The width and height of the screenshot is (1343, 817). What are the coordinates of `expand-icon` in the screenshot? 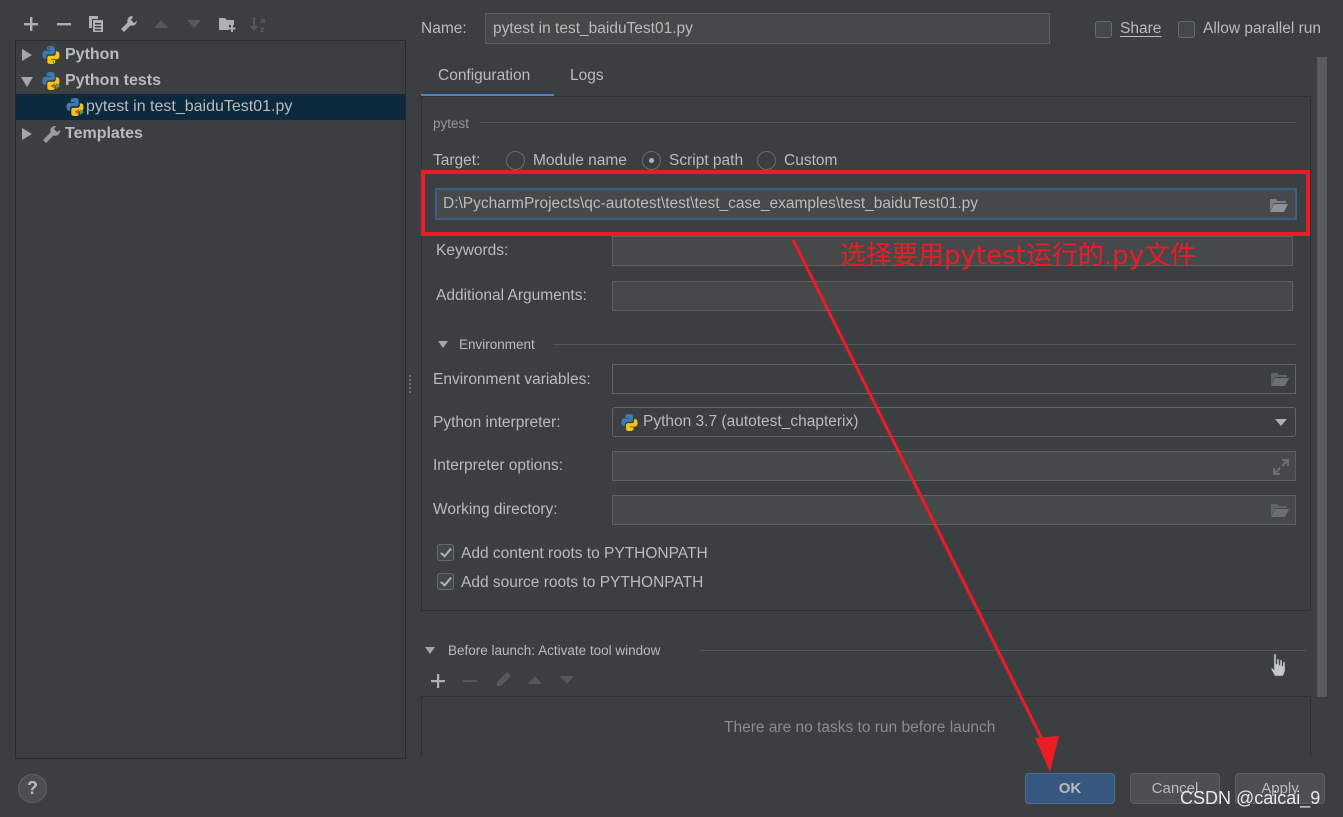 It's located at (1281, 467).